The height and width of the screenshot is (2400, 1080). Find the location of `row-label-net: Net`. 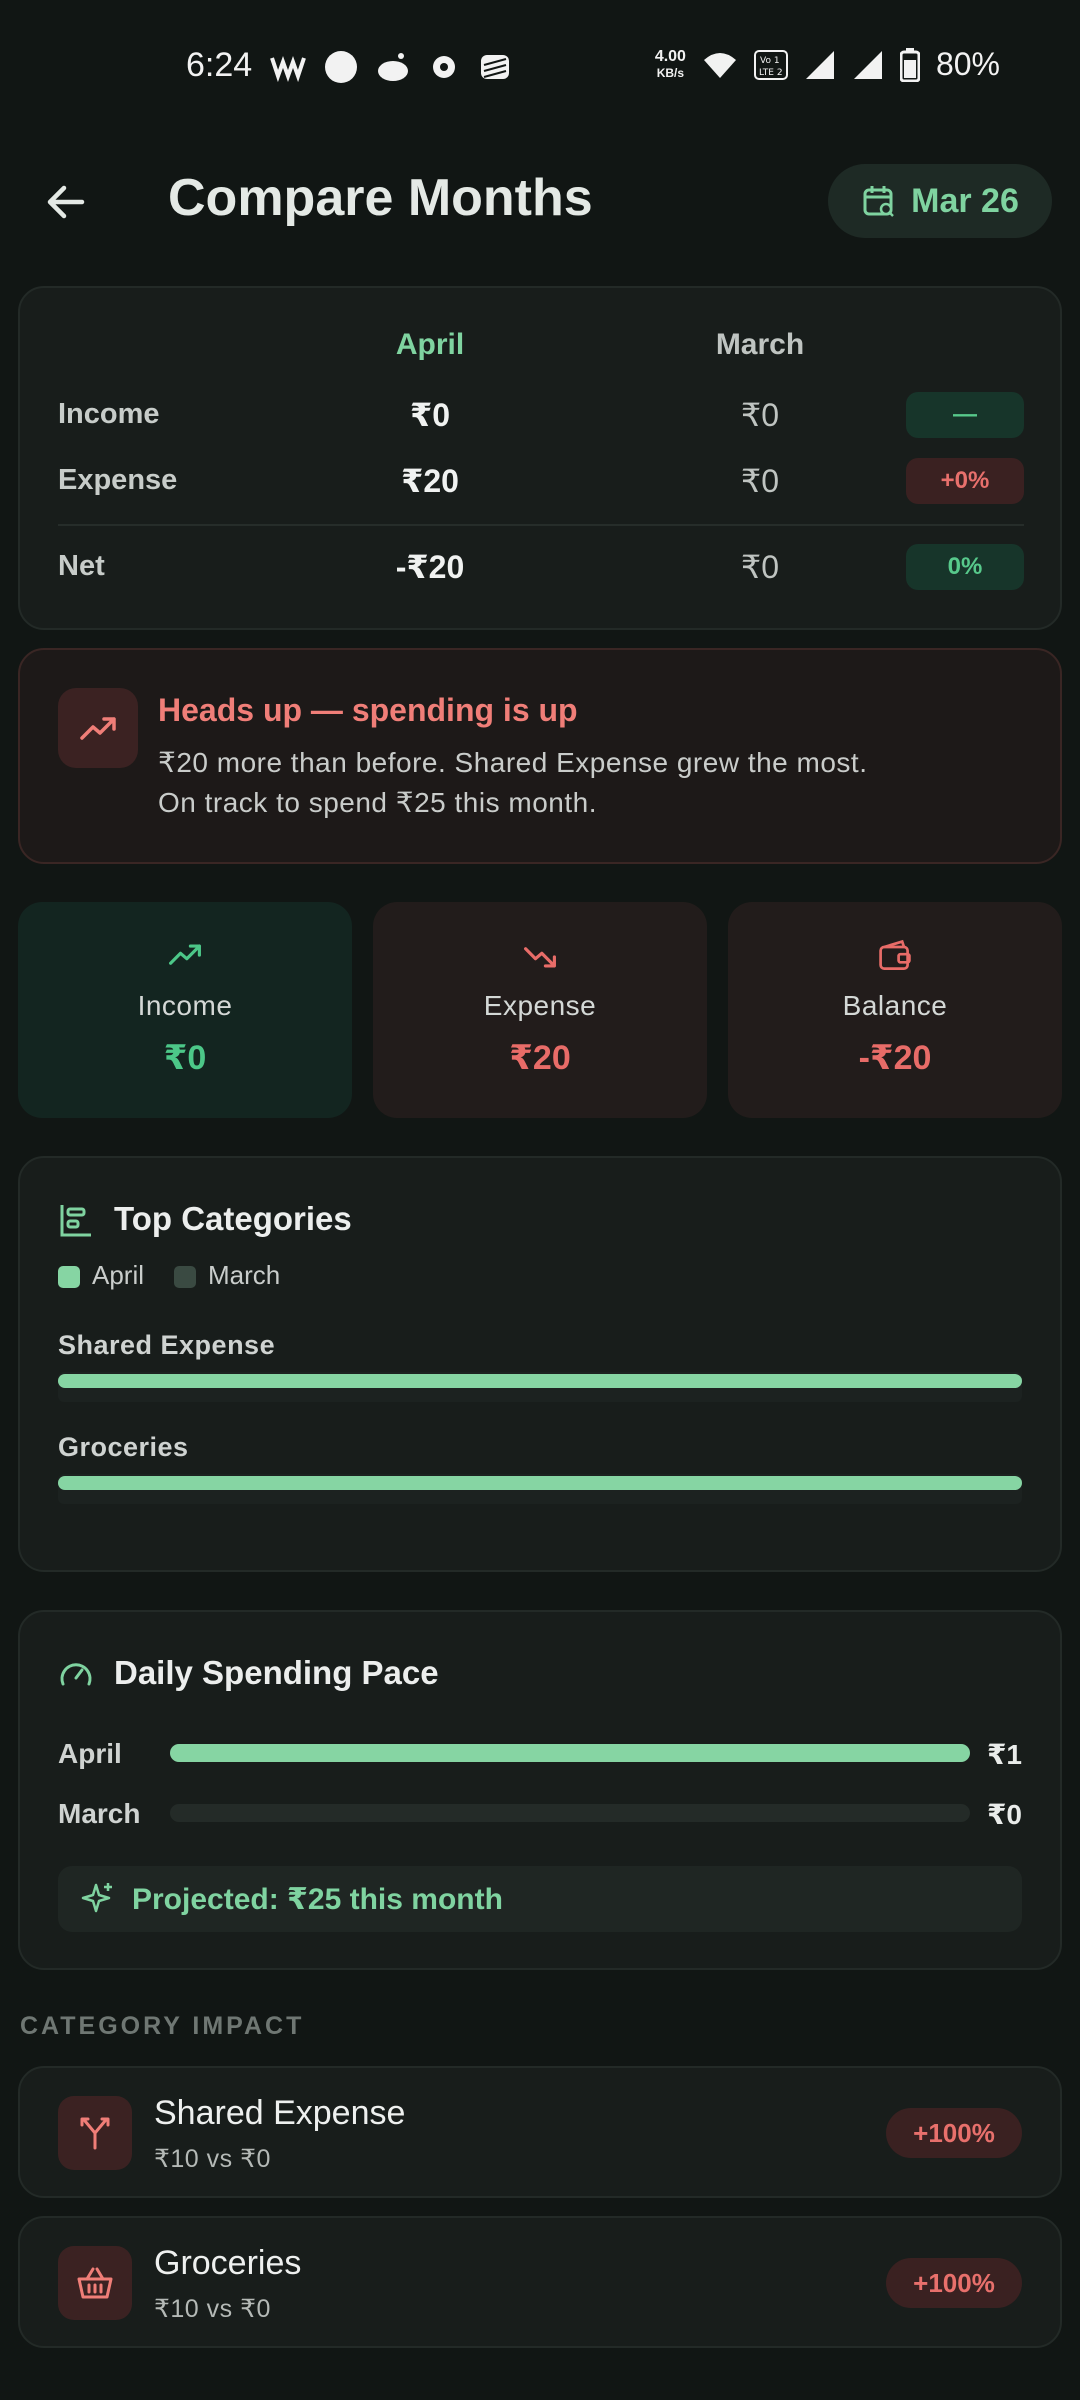

row-label-net: Net is located at coordinates (81, 566).